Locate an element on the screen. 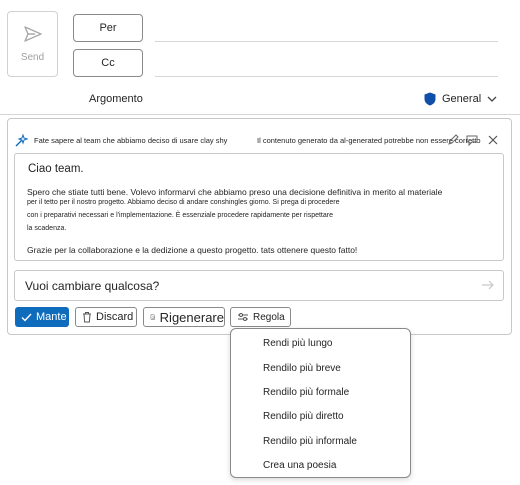  sensitivity-dropdown: General is located at coordinates (460, 99).